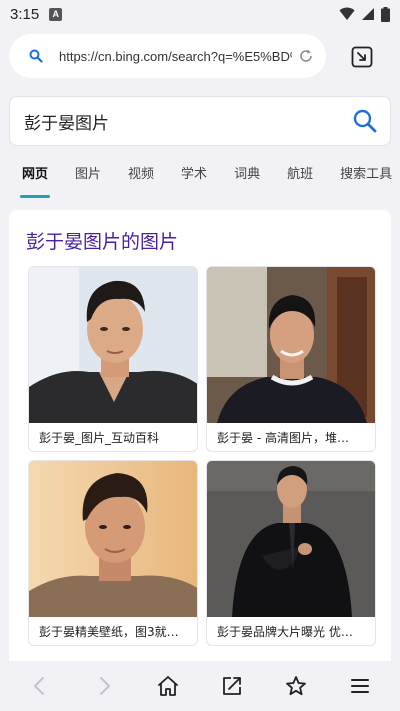 The width and height of the screenshot is (400, 711). Describe the element at coordinates (368, 14) in the screenshot. I see `signal-icon` at that location.